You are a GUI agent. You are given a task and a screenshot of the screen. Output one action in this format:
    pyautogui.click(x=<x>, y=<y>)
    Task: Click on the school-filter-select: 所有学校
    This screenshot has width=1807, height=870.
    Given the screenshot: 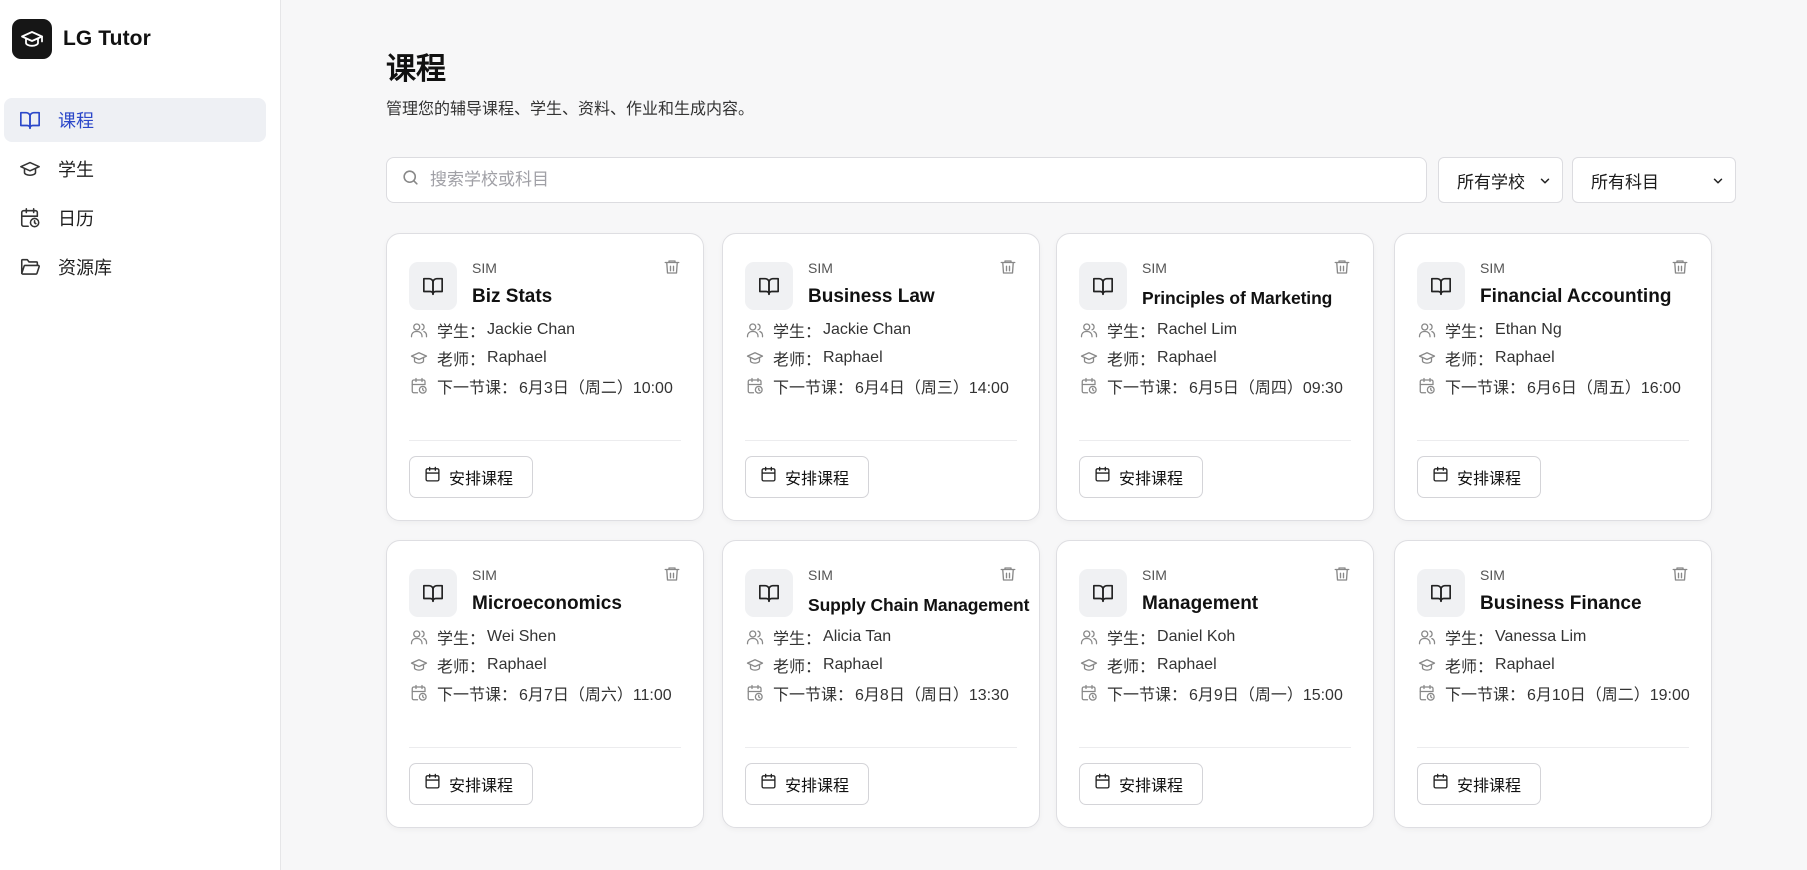 What is the action you would take?
    pyautogui.click(x=1500, y=180)
    